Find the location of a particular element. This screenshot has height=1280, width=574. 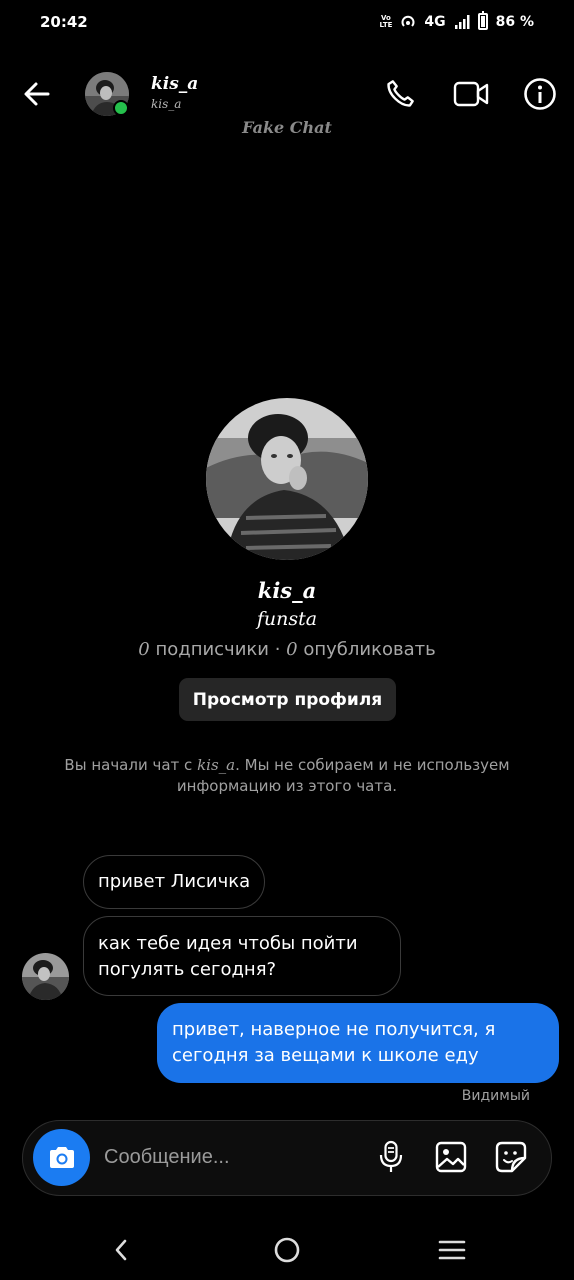

view-profile-button: Просмотр профиля is located at coordinates (287, 699).